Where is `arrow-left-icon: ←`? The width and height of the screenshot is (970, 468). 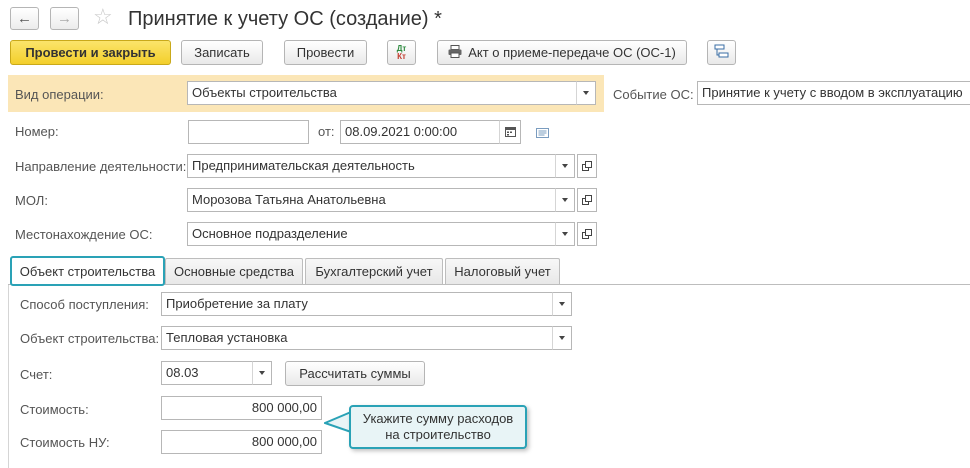 arrow-left-icon: ← is located at coordinates (24, 18).